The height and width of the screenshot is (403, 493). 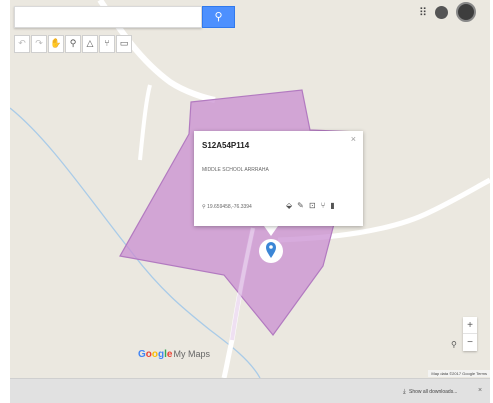 What do you see at coordinates (470, 342) in the screenshot?
I see `zoom-out-button: −` at bounding box center [470, 342].